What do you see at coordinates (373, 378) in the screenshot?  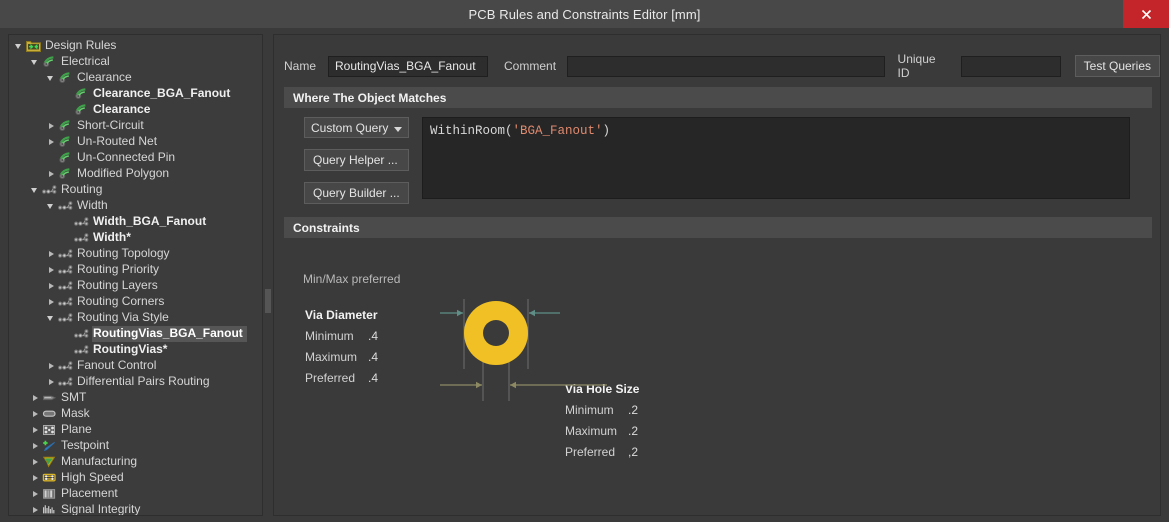 I see `via-diameter-preferred-value: .4` at bounding box center [373, 378].